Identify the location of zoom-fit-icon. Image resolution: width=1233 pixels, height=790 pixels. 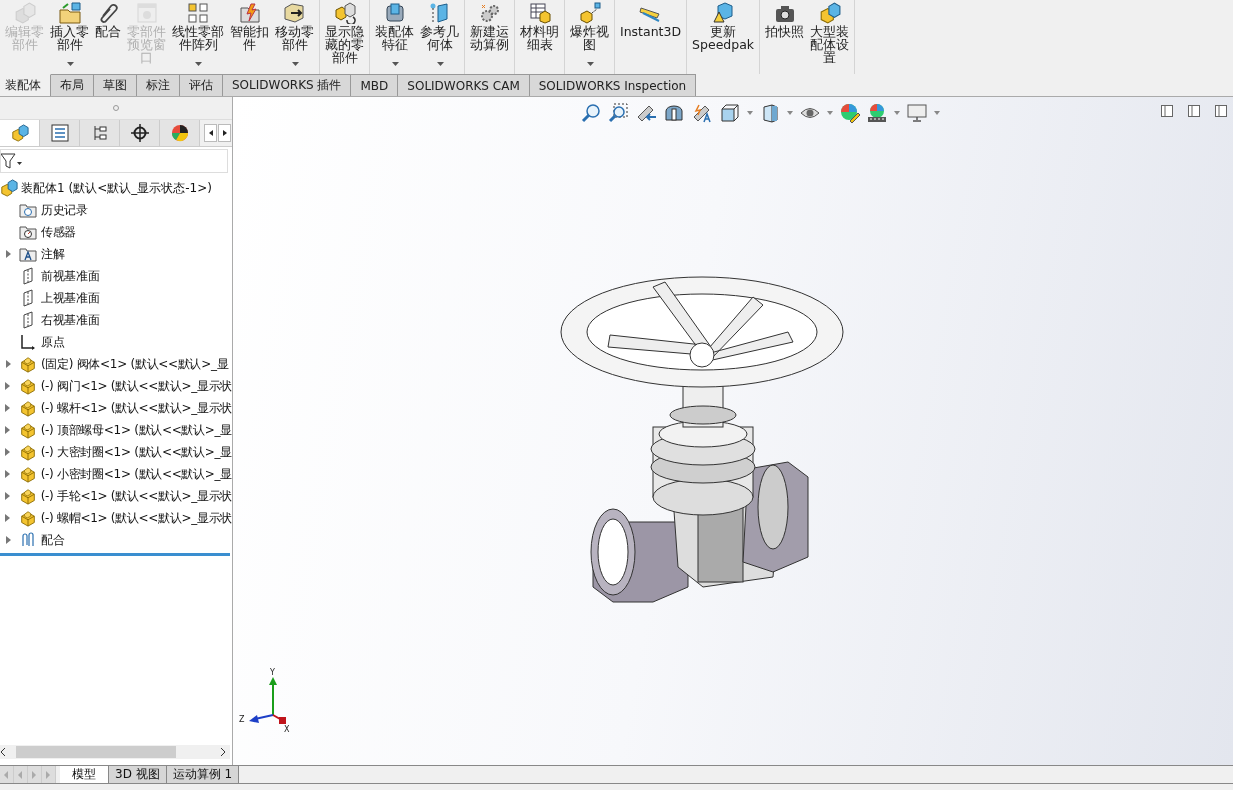
(591, 113).